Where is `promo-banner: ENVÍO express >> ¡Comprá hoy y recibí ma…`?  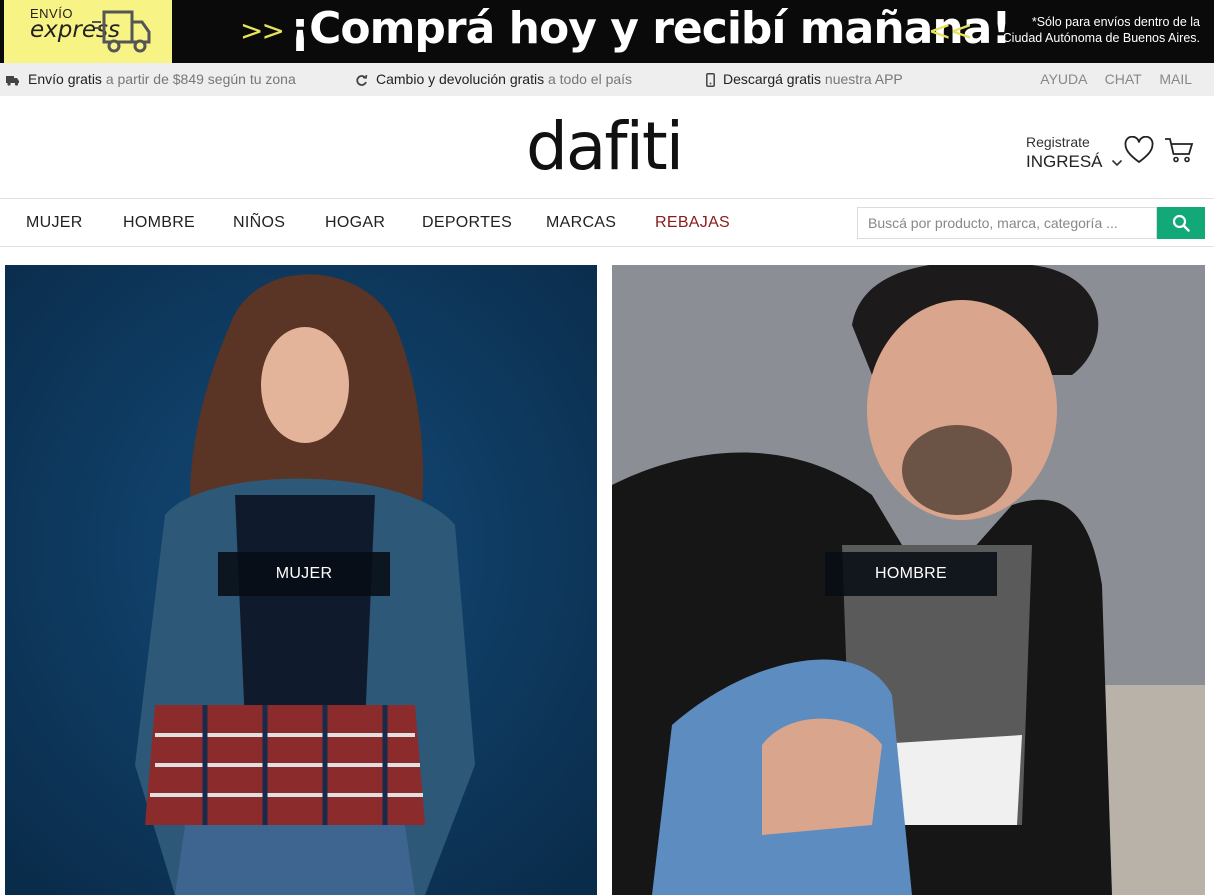
promo-banner: ENVÍO express >> ¡Comprá hoy y recibí ma… is located at coordinates (607, 31).